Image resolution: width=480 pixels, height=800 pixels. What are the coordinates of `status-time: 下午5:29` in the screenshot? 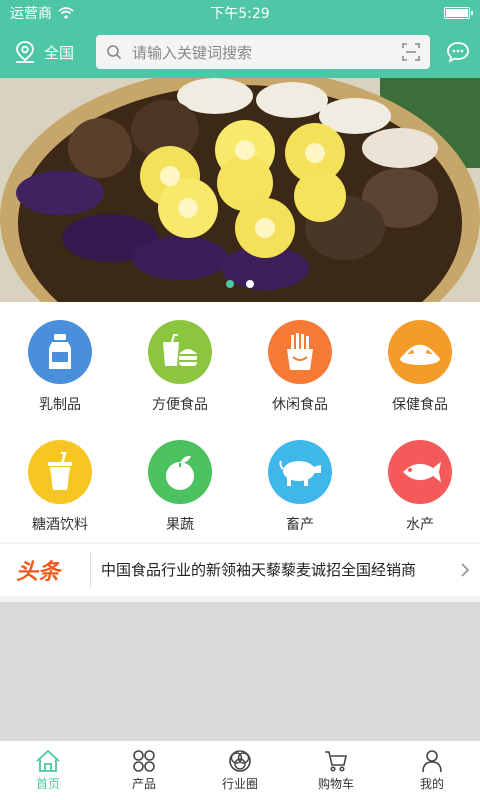 It's located at (240, 14).